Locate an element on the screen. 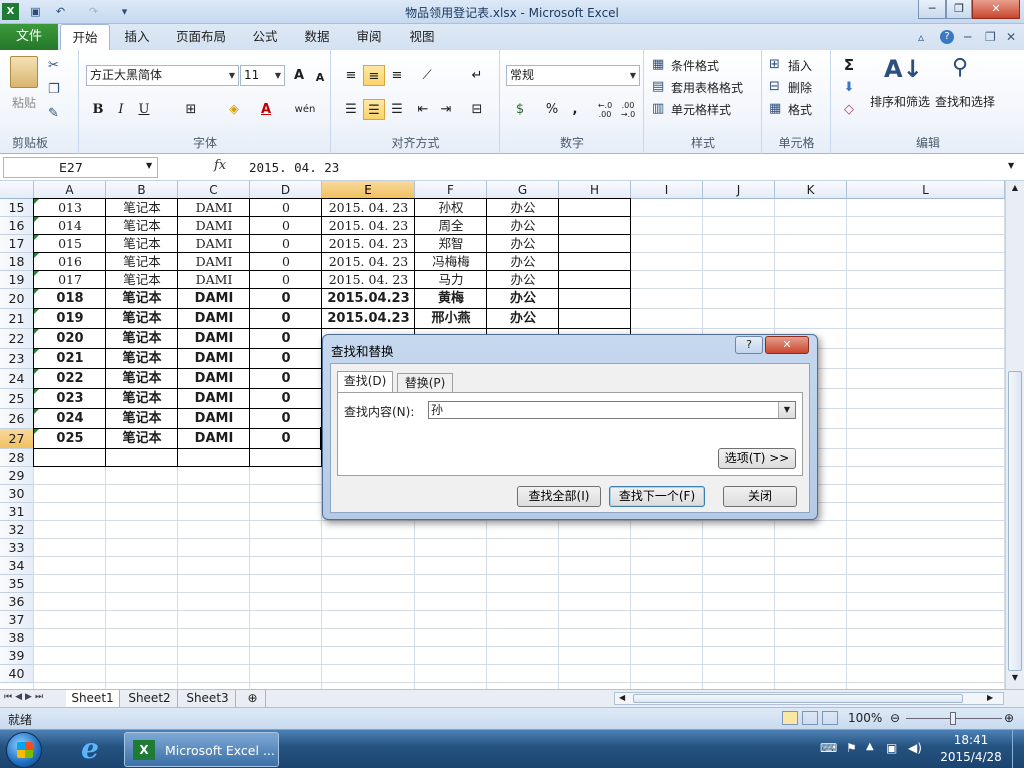 This screenshot has height=768, width=1024. tab-view: 视图 is located at coordinates (422, 37).